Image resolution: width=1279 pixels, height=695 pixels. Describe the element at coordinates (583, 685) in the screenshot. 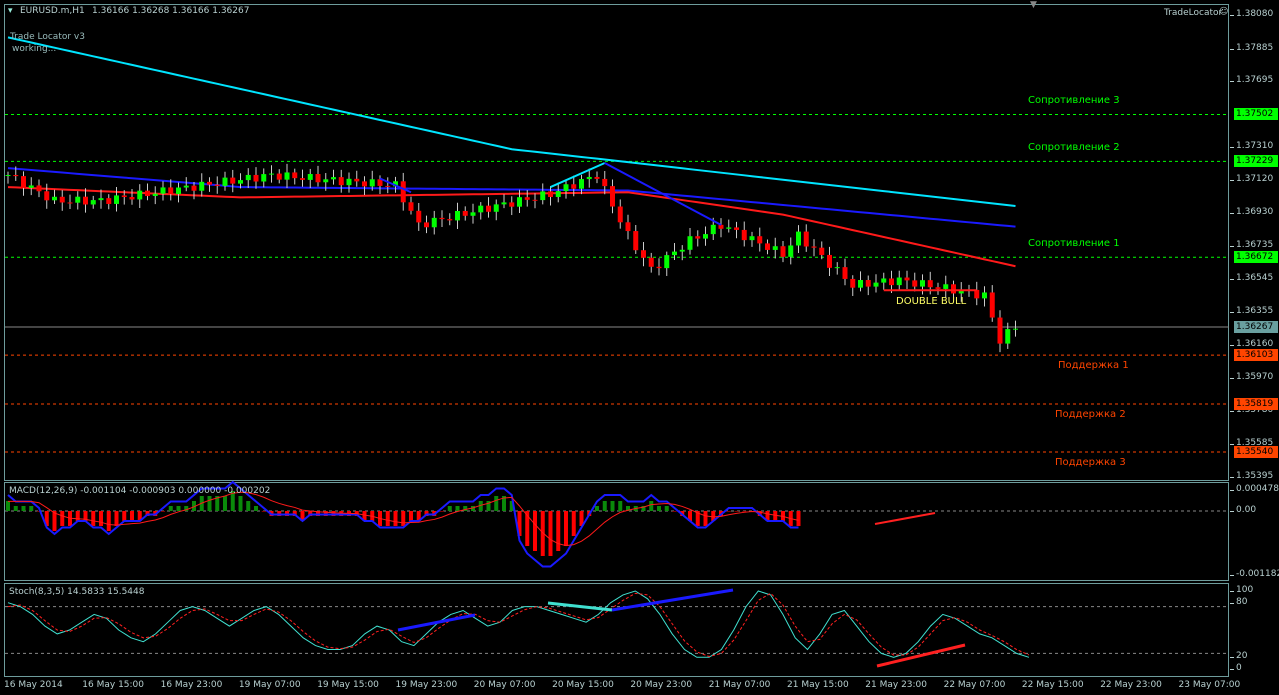

I see `time-tick: 20 May 15:00` at that location.